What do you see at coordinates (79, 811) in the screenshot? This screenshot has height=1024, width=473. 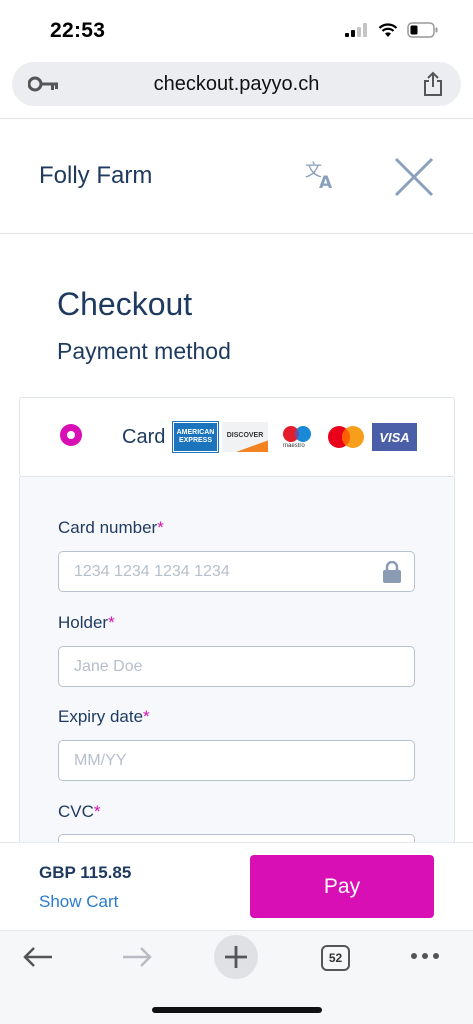 I see `cvc-label: CVC*` at bounding box center [79, 811].